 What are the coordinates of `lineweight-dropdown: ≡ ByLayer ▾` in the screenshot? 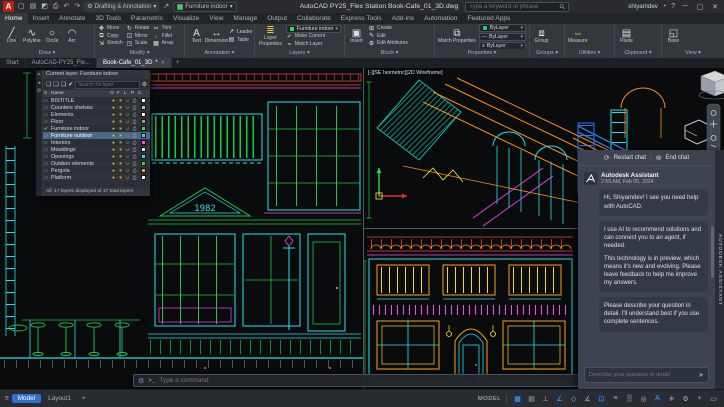 It's located at (502, 45).